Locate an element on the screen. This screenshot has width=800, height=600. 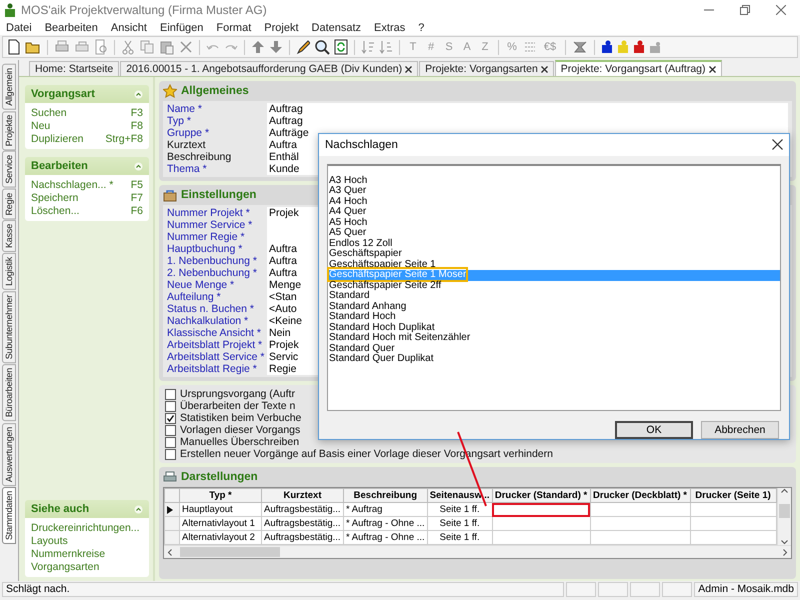
vertical-scrollbar is located at coordinates (783, 516).